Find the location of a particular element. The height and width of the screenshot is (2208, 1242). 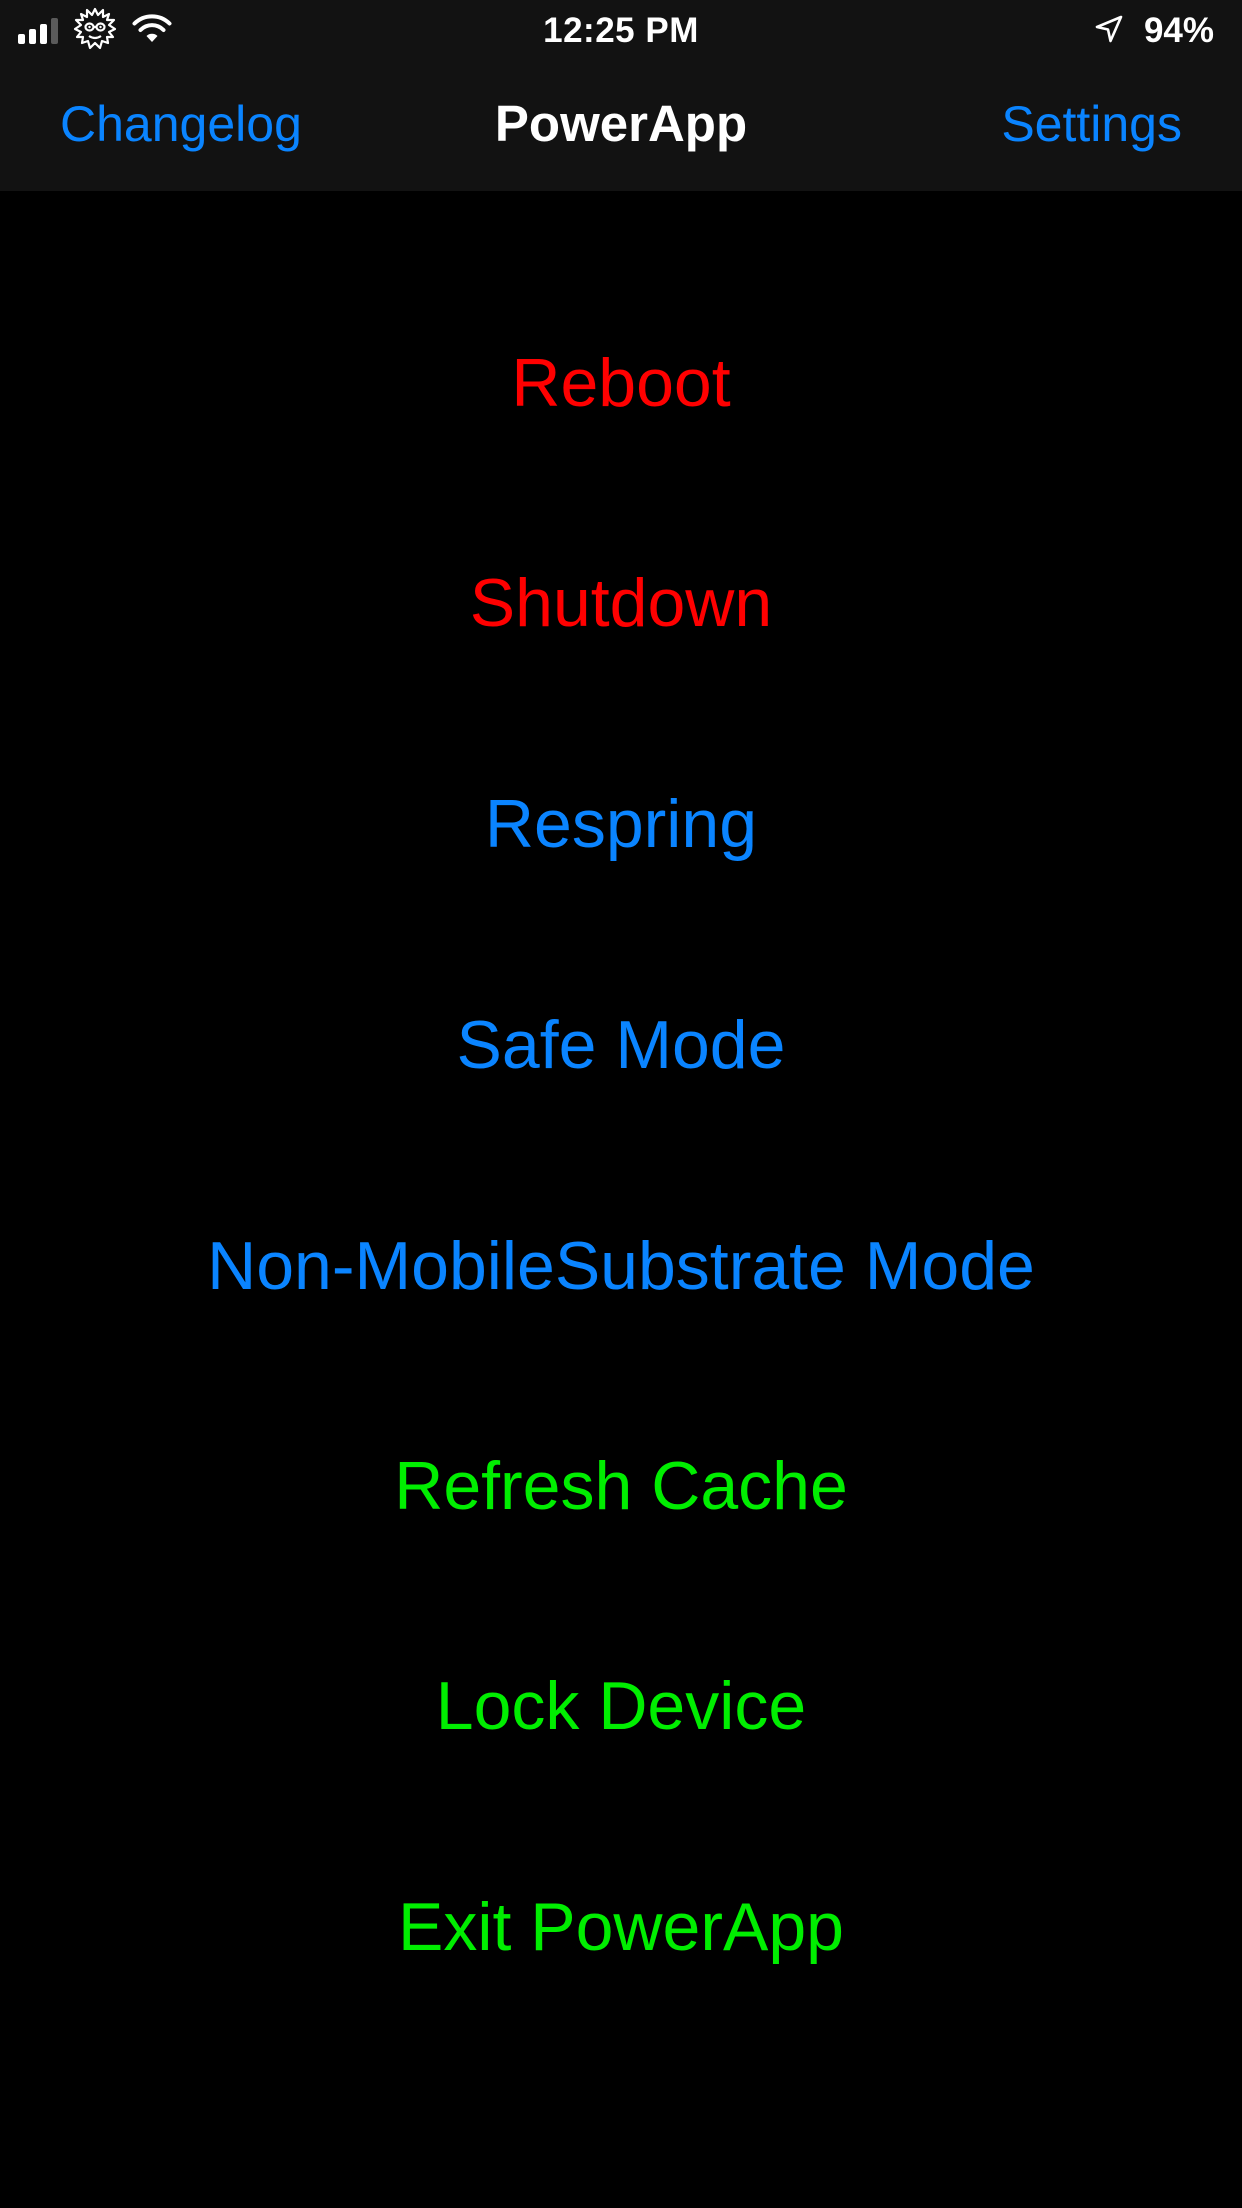

status-right-group: 94% is located at coordinates (1154, 31).